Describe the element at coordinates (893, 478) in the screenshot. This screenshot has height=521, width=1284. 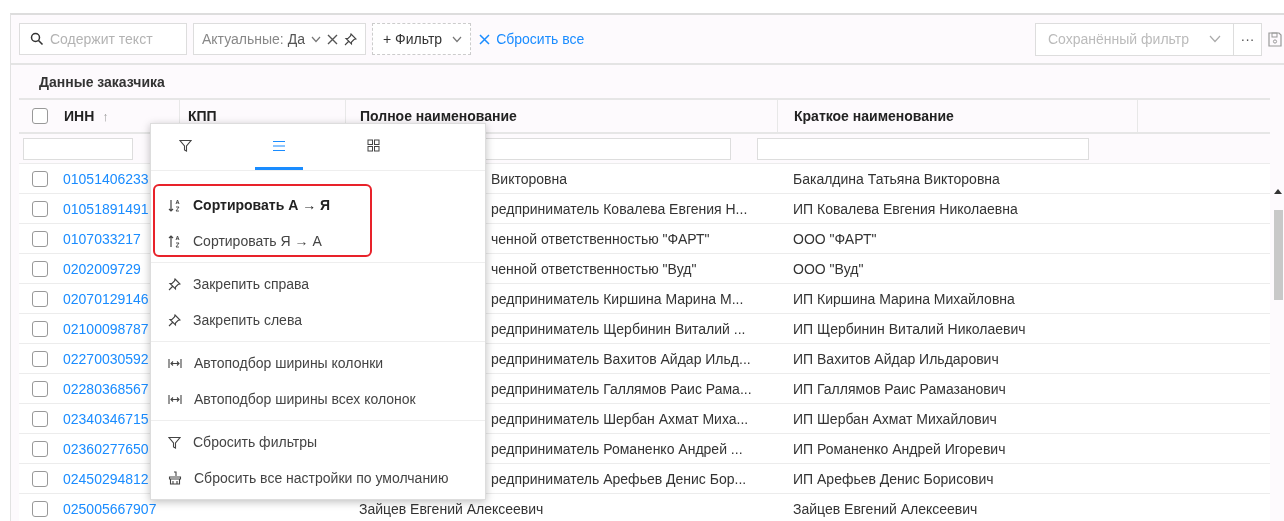
I see `table-cell: ИП Арефьев Денис Борисович` at that location.